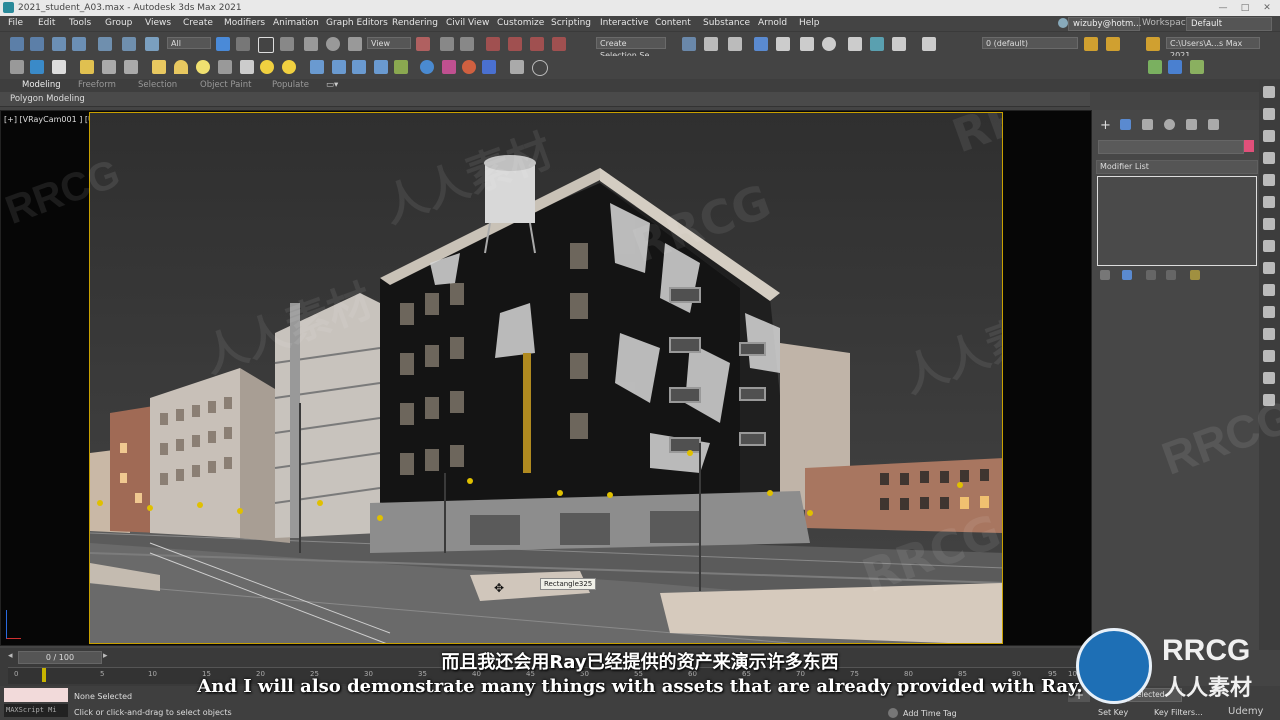 The width and height of the screenshot is (1280, 720). I want to click on modifier-list-dropdown: Modifier List, so click(1177, 167).